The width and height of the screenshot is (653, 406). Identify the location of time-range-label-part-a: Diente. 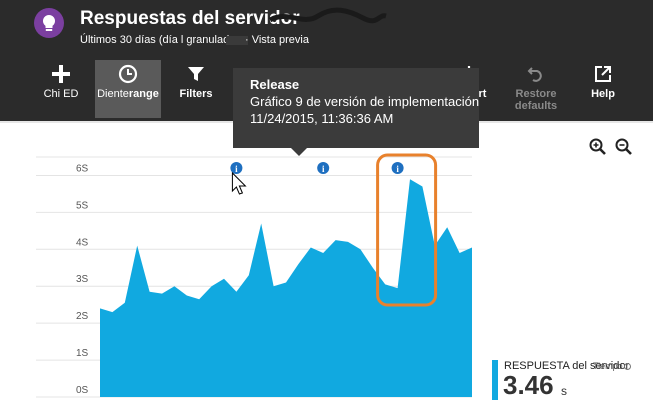
(113, 94).